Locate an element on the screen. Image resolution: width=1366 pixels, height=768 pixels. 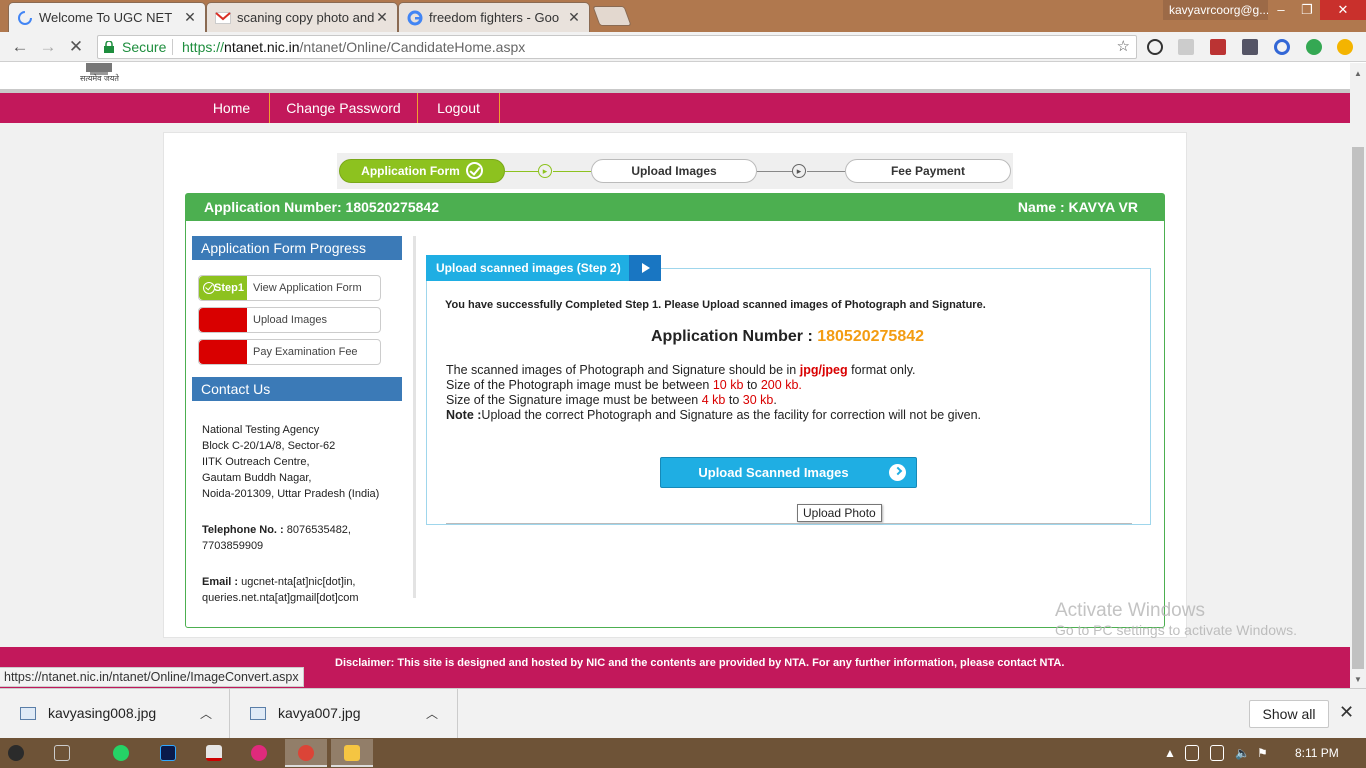
windows-taskbar: ▲ 🔈 ⚑ 8:11 PM is located at coordinates (683, 753).